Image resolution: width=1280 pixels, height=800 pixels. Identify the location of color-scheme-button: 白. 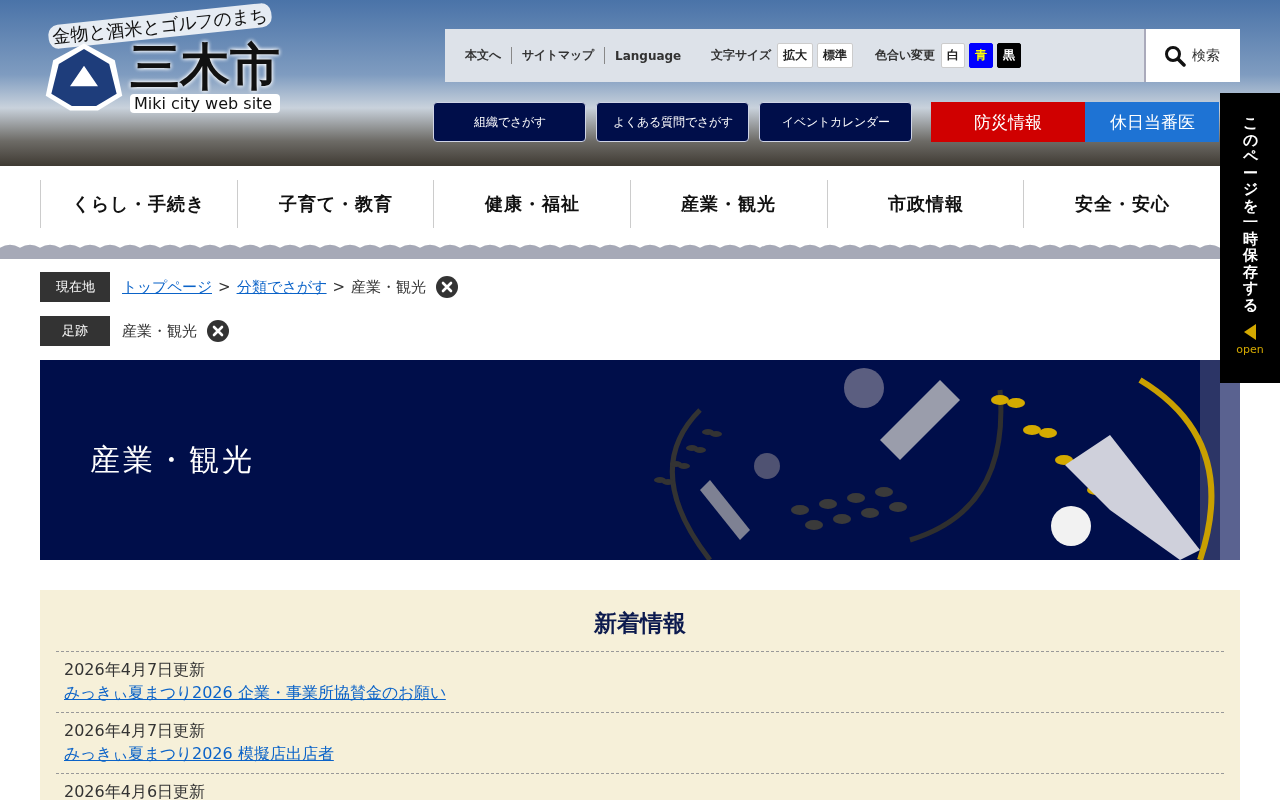
(953, 55).